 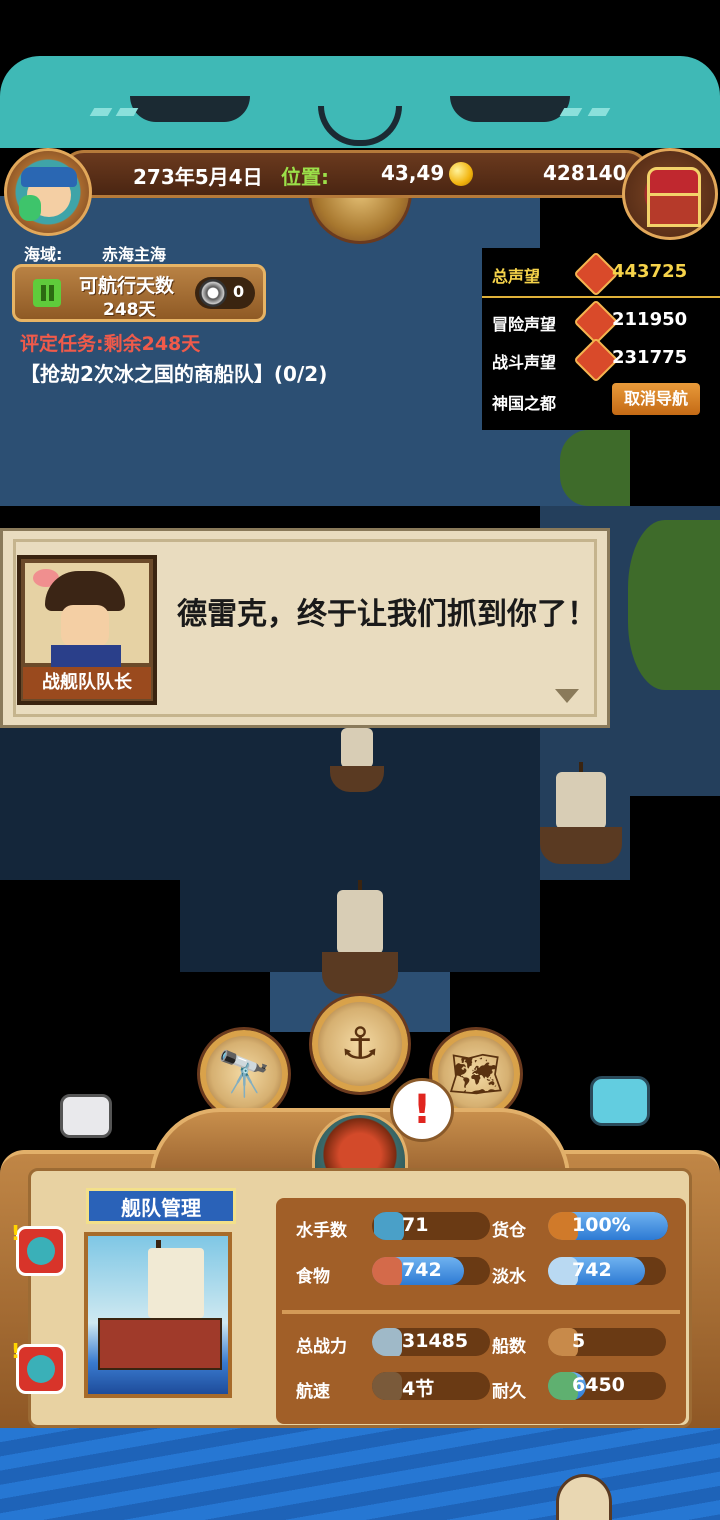 I want to click on durability-value: 6450, so click(x=598, y=1385).